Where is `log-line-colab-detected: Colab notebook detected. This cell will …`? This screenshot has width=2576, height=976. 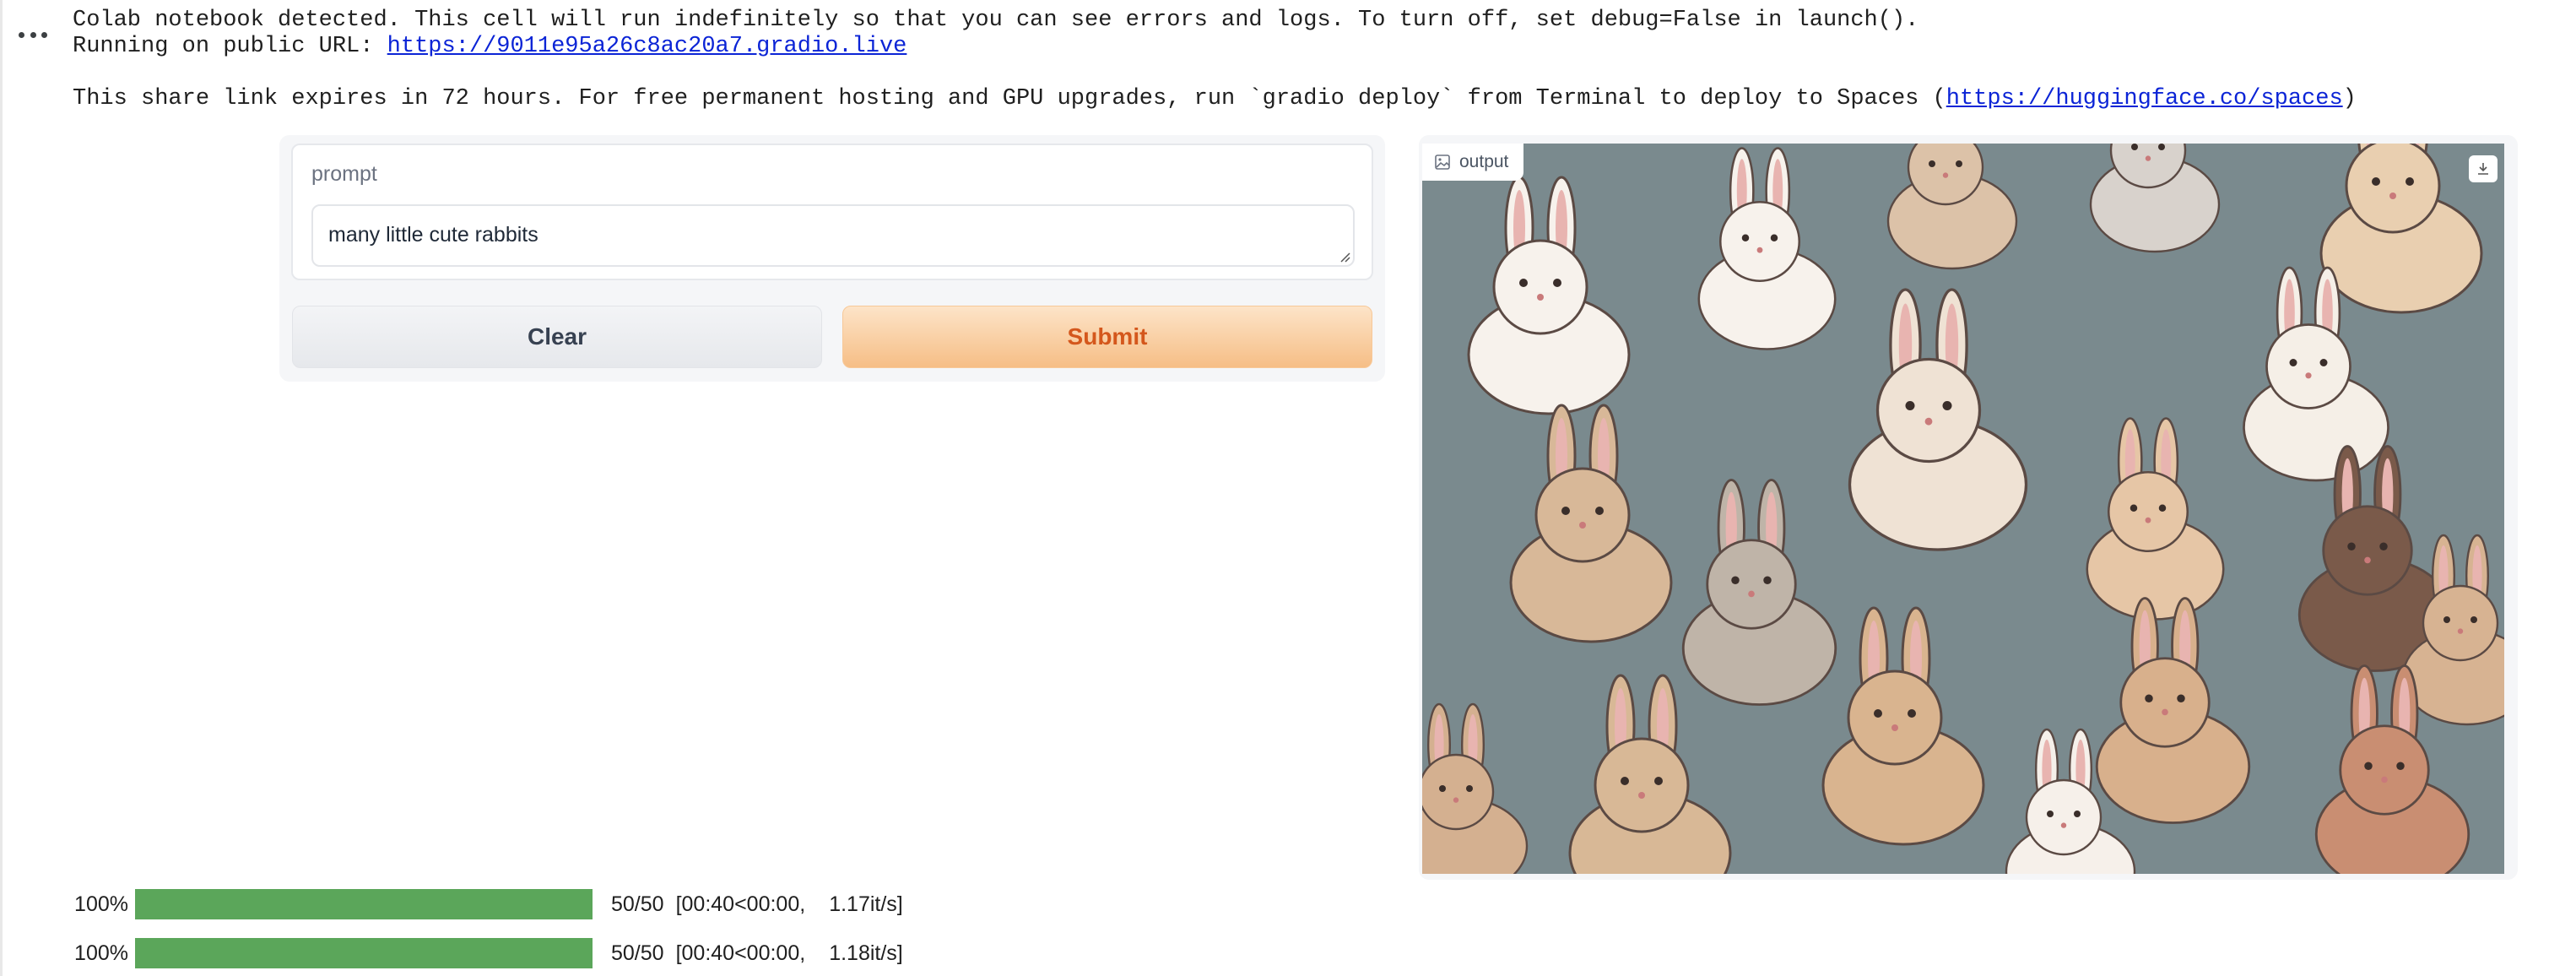 log-line-colab-detected: Colab notebook detected. This cell will … is located at coordinates (996, 20).